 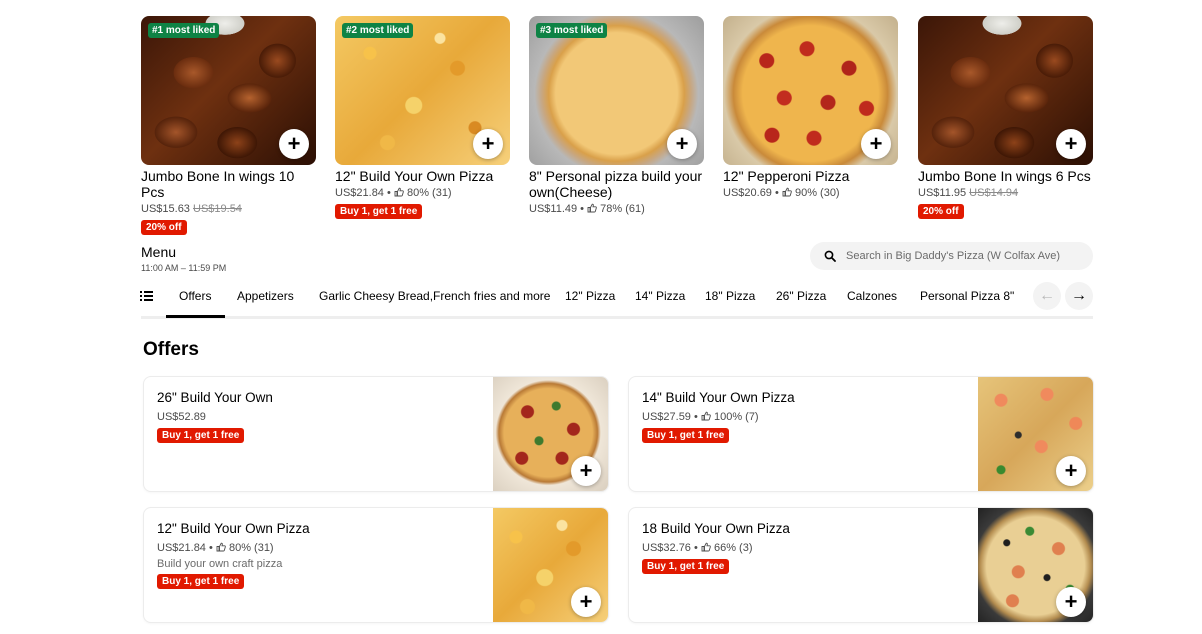 What do you see at coordinates (181, 417) in the screenshot?
I see `price: US$52.89` at bounding box center [181, 417].